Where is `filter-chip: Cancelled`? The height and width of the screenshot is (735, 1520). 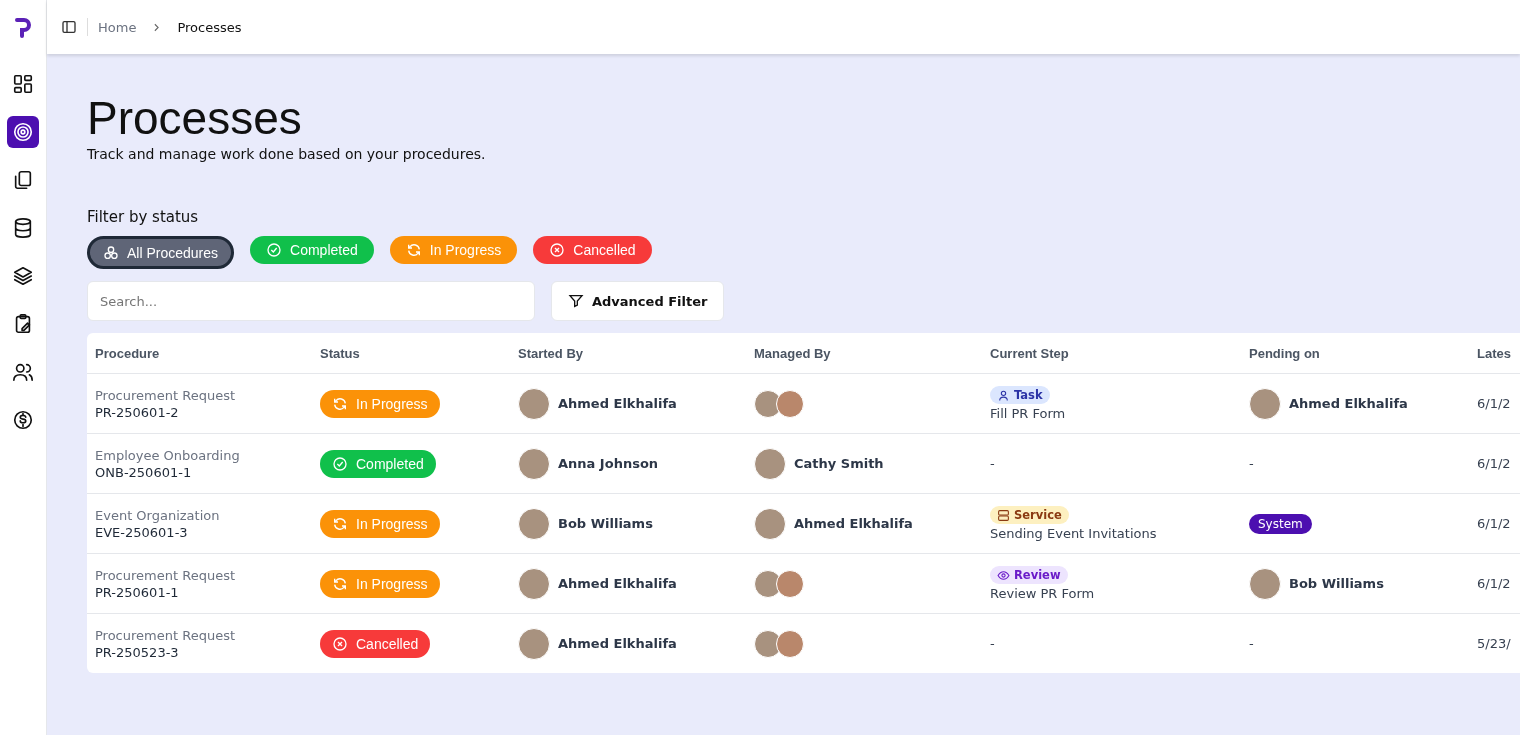 filter-chip: Cancelled is located at coordinates (592, 250).